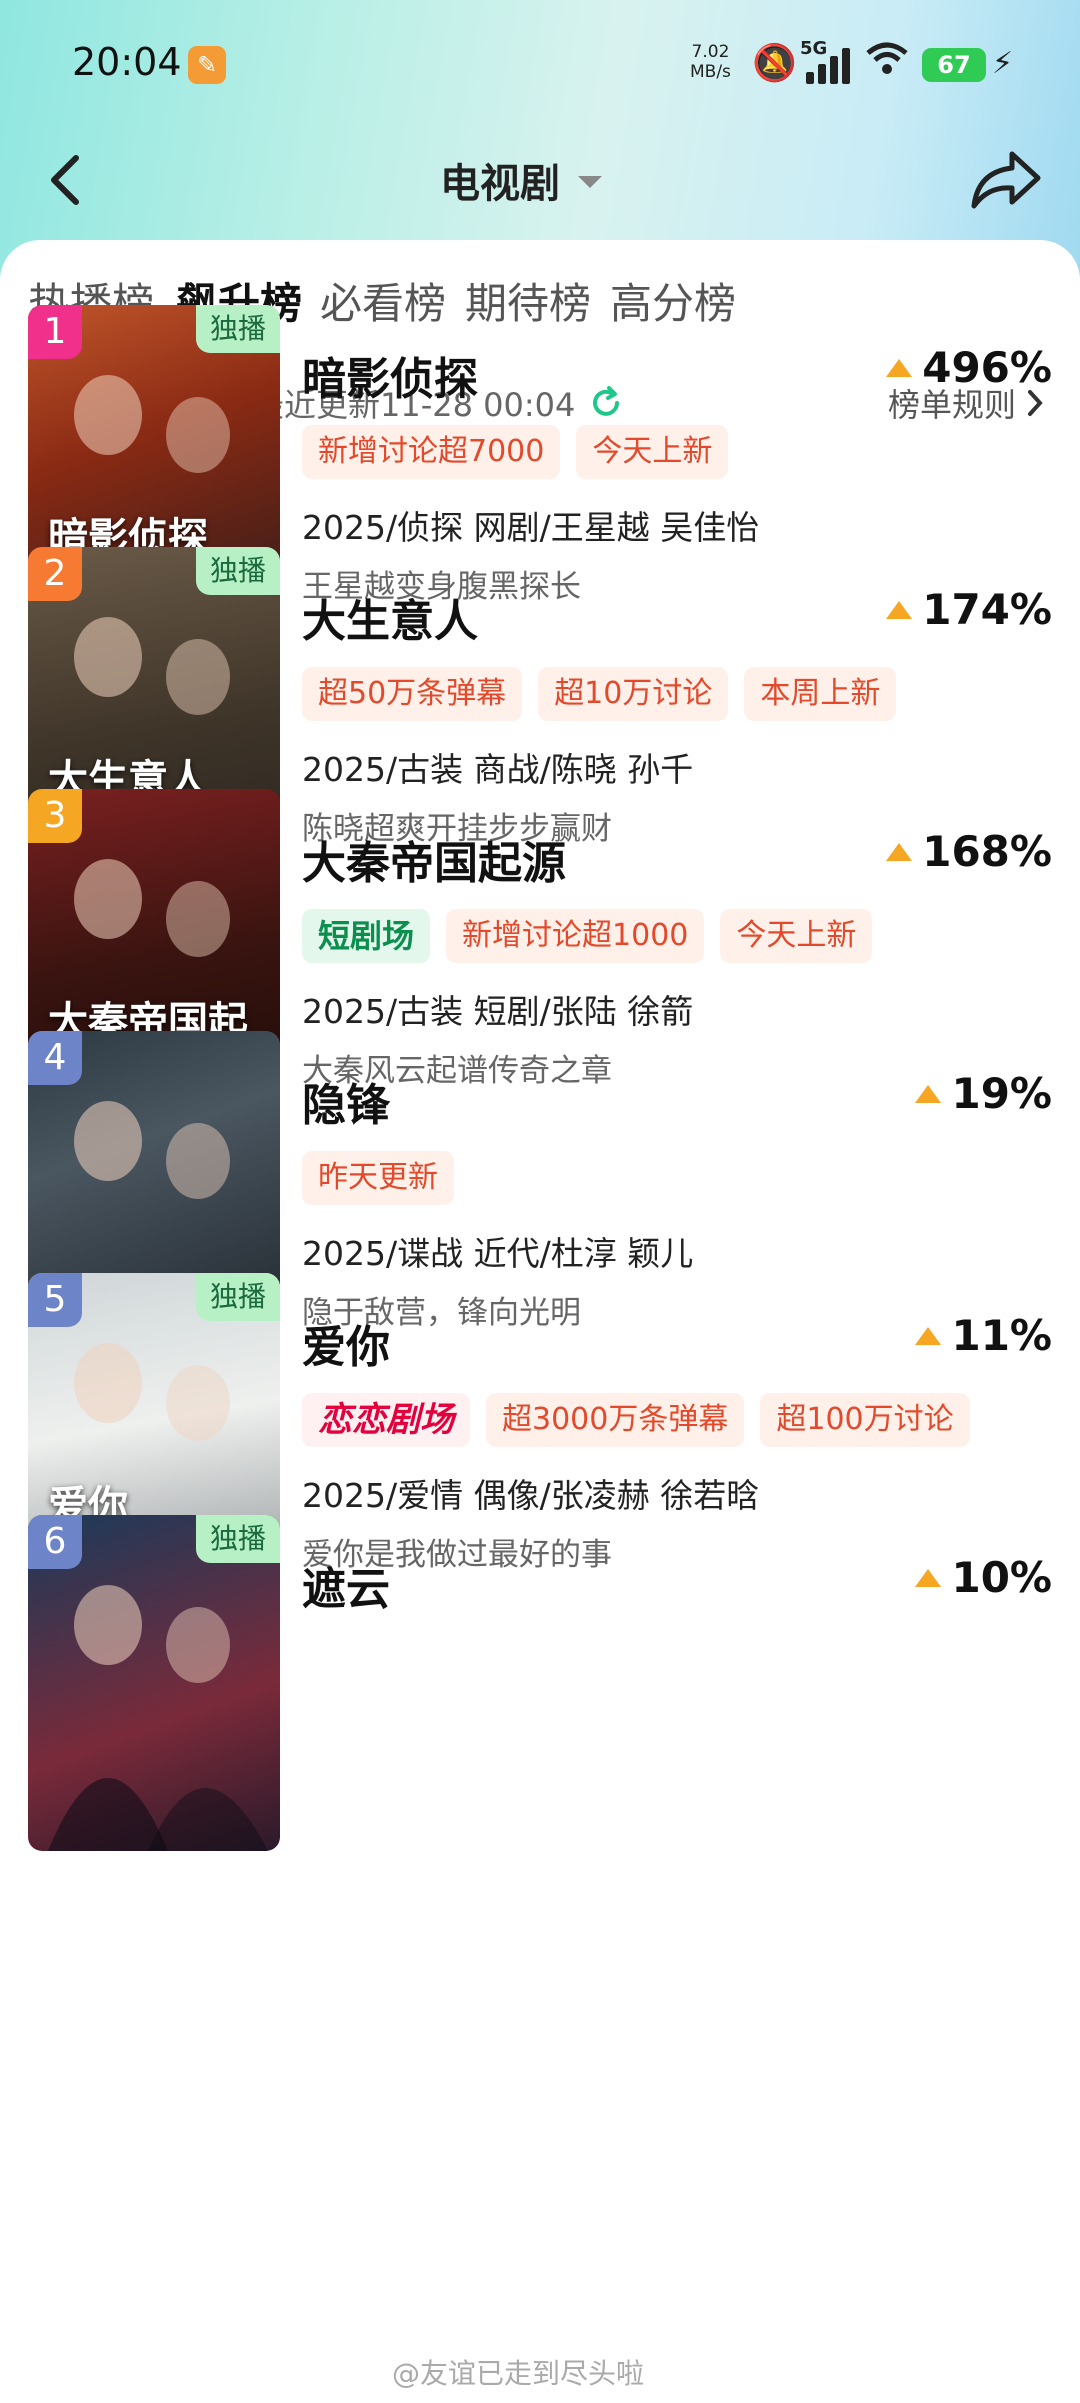 Image resolution: width=1080 pixels, height=2403 pixels. Describe the element at coordinates (386, 1420) in the screenshot. I see `channel-logo: 恋恋剧场` at that location.